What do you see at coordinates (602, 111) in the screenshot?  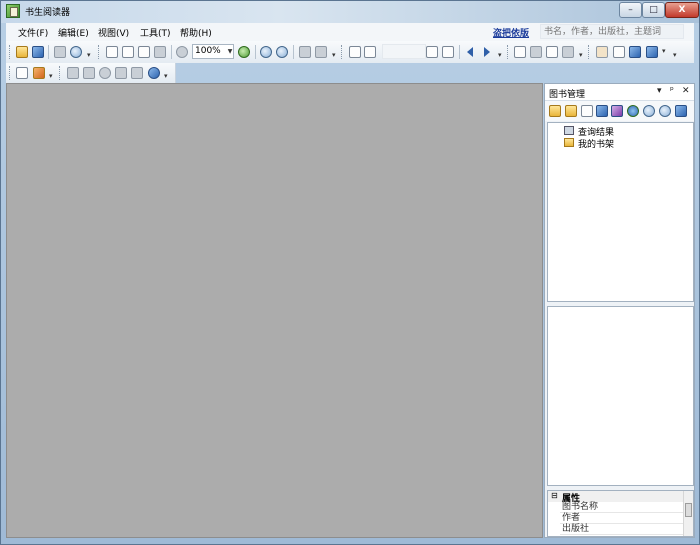 I see `import-icon` at bounding box center [602, 111].